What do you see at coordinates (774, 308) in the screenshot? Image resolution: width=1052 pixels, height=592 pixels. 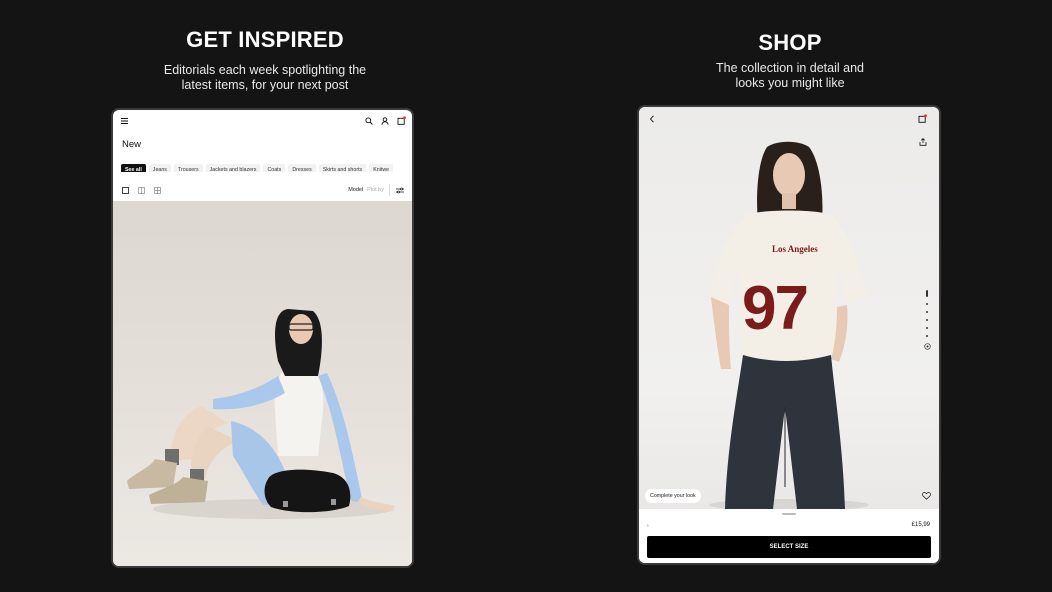 I see `shirt-number: 97` at bounding box center [774, 308].